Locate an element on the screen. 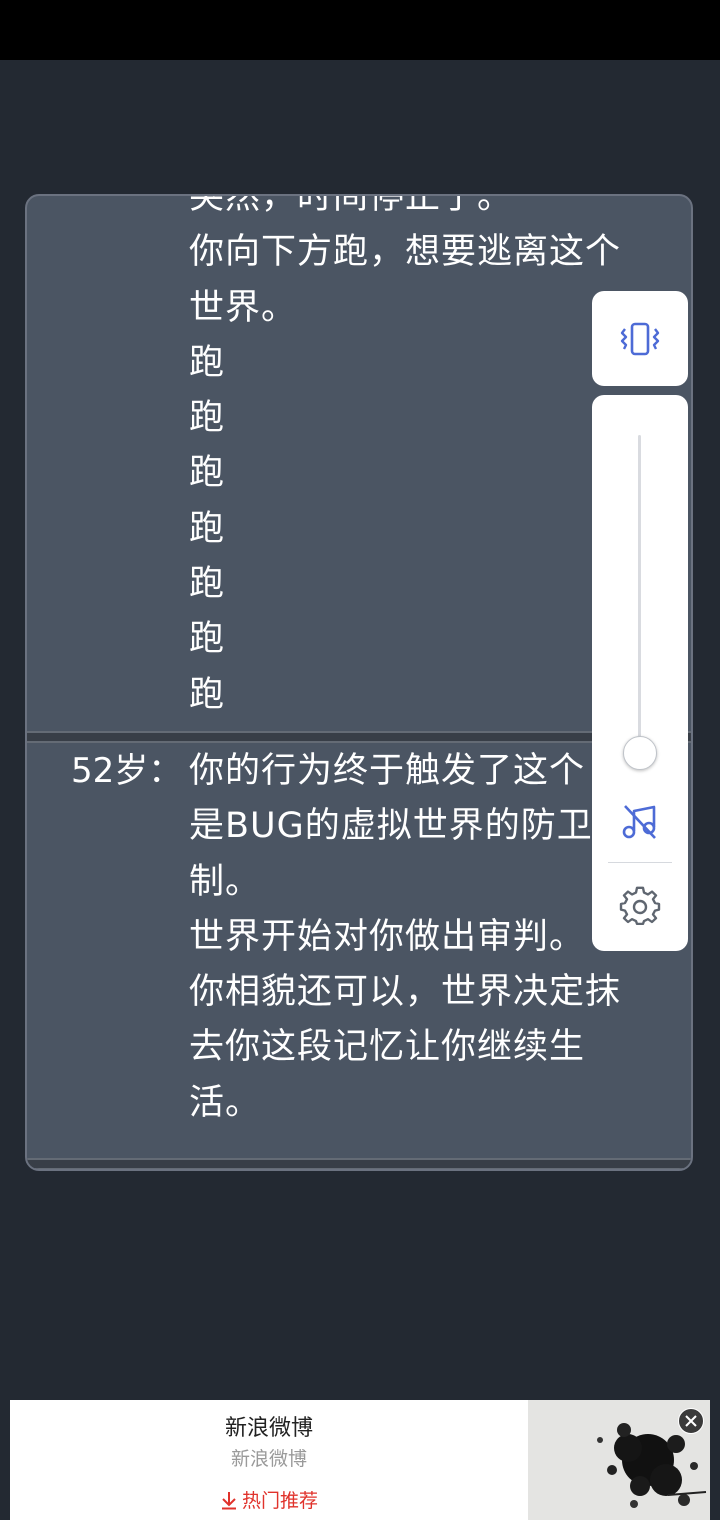 The height and width of the screenshot is (1520, 720). entry-line: 你向下方跑，想要逃离这个 is located at coordinates (405, 252).